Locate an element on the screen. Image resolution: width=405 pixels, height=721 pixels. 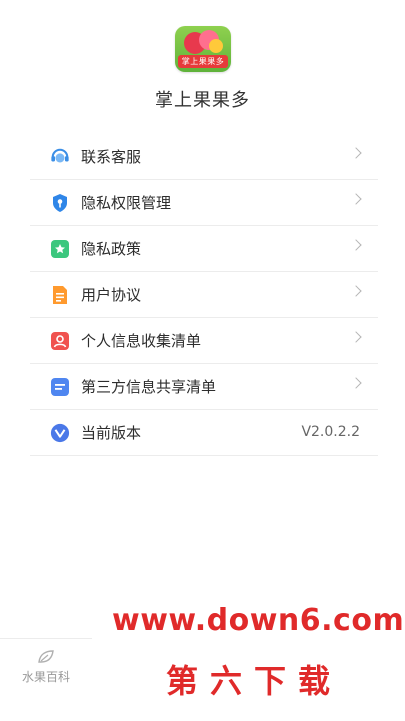
version-v-icon is located at coordinates (60, 433).